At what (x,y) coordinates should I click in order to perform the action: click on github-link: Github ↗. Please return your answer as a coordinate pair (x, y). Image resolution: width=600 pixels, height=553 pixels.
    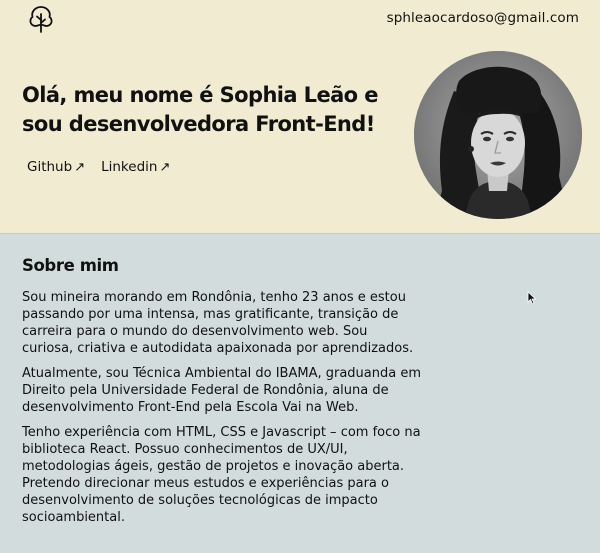
    Looking at the image, I should click on (56, 167).